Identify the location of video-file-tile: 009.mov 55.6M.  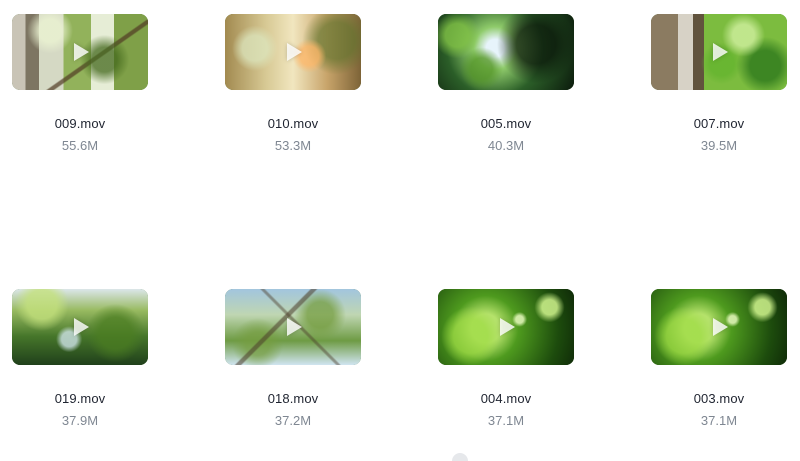
(80, 85).